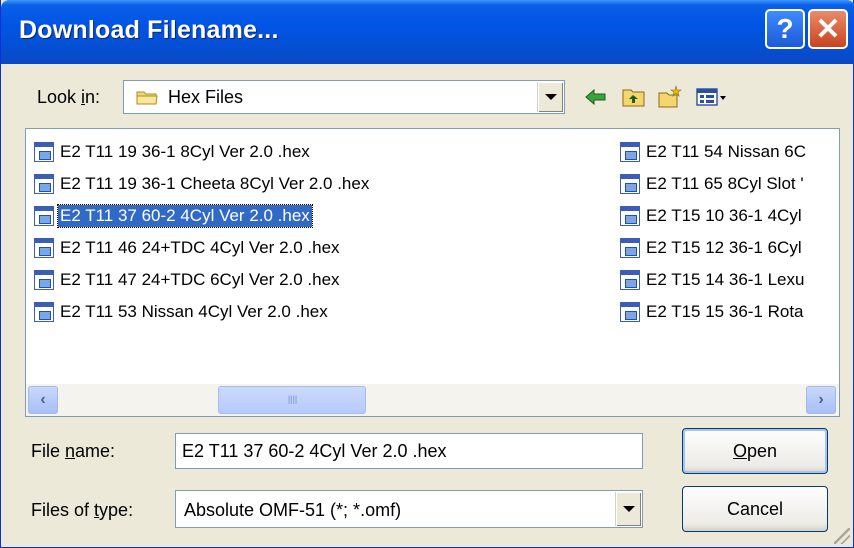  What do you see at coordinates (596, 97) in the screenshot?
I see `back-arrow-icon` at bounding box center [596, 97].